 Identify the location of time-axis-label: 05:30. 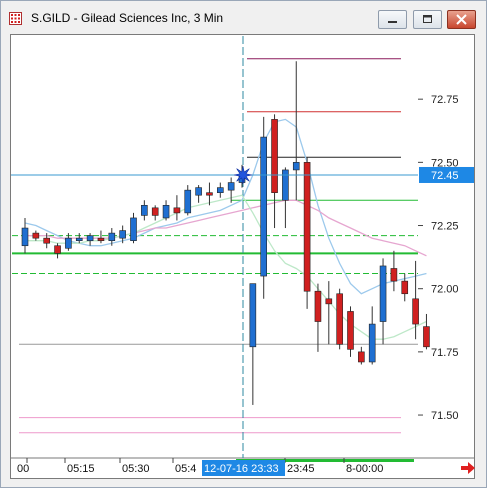
(136, 469).